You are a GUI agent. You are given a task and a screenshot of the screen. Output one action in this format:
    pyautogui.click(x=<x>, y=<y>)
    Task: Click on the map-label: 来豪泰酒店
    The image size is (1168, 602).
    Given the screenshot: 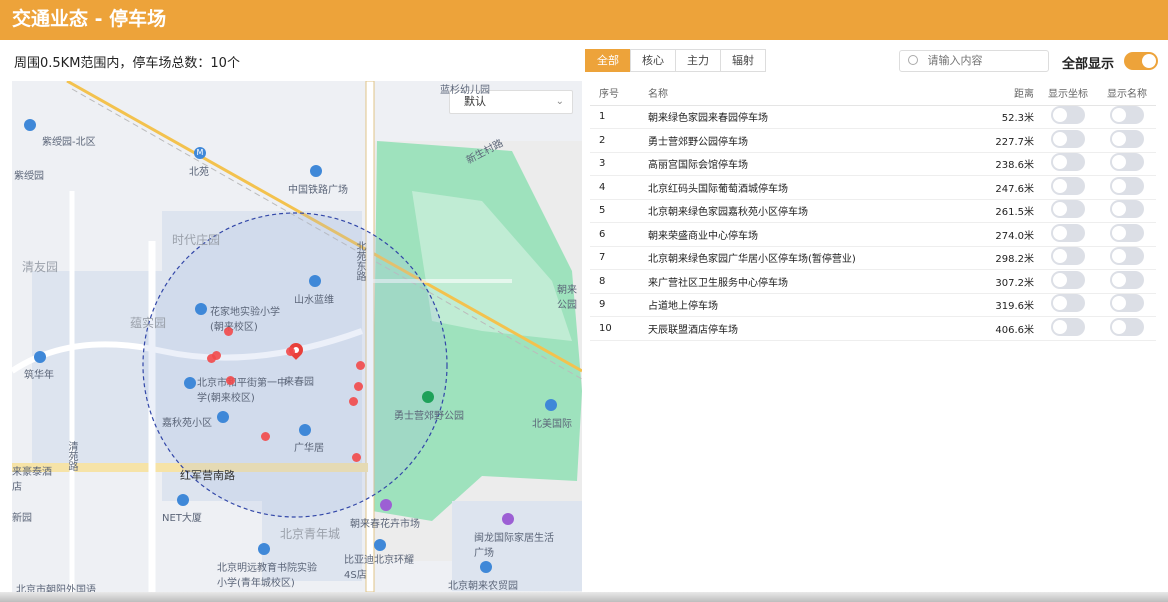 What is the action you would take?
    pyautogui.click(x=32, y=480)
    